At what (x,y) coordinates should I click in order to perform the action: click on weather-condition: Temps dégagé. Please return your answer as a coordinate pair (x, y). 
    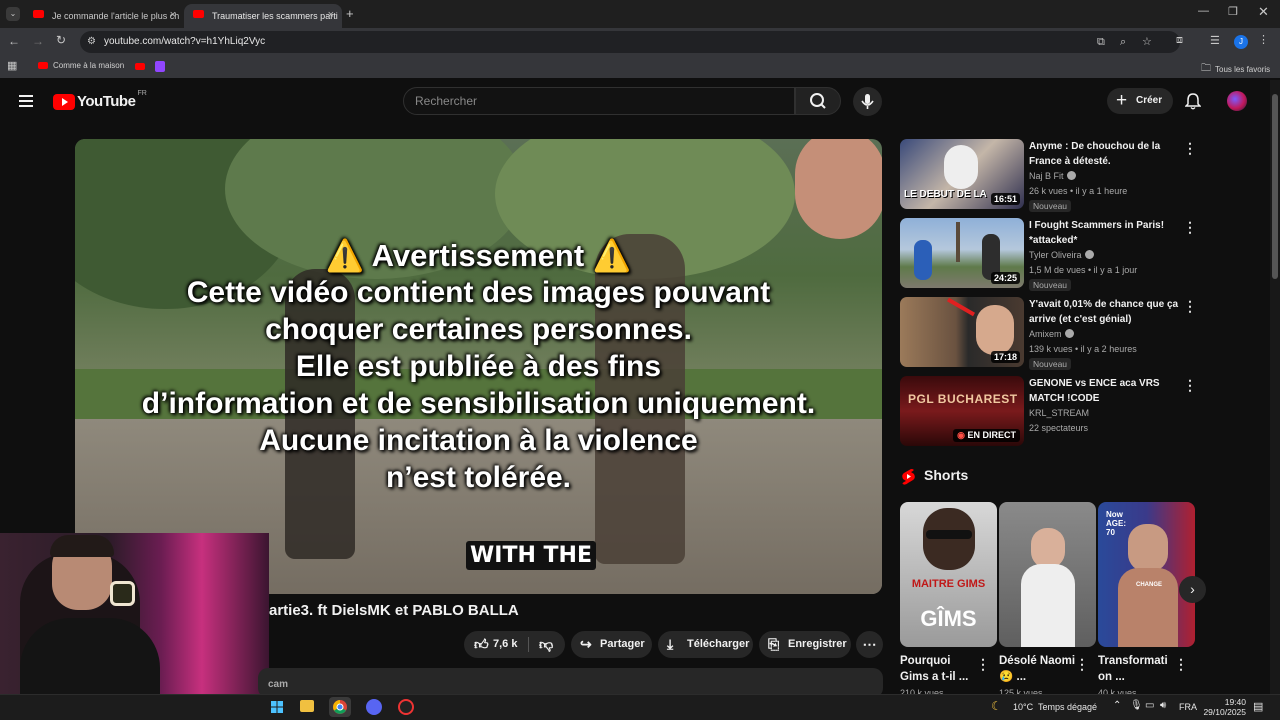
    Looking at the image, I should click on (1067, 707).